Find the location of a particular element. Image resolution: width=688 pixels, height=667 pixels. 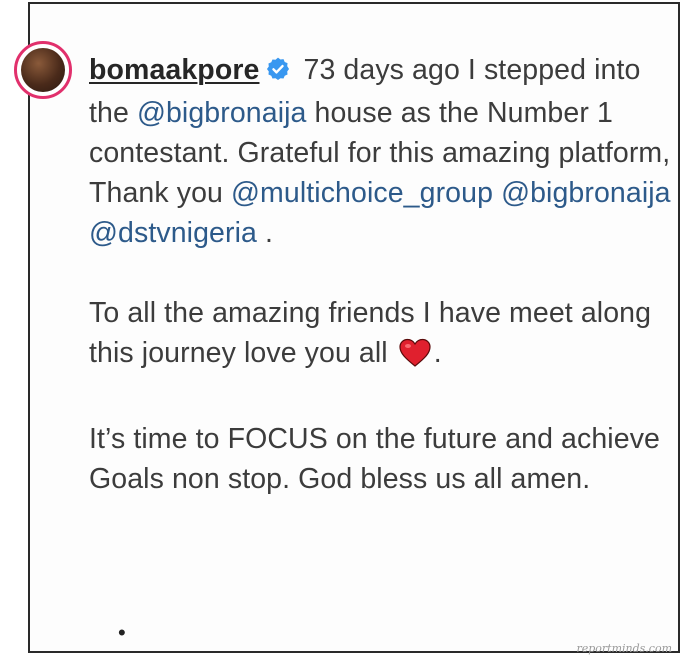

mention-dstvnigeria: @dstvnigeria is located at coordinates (173, 233).